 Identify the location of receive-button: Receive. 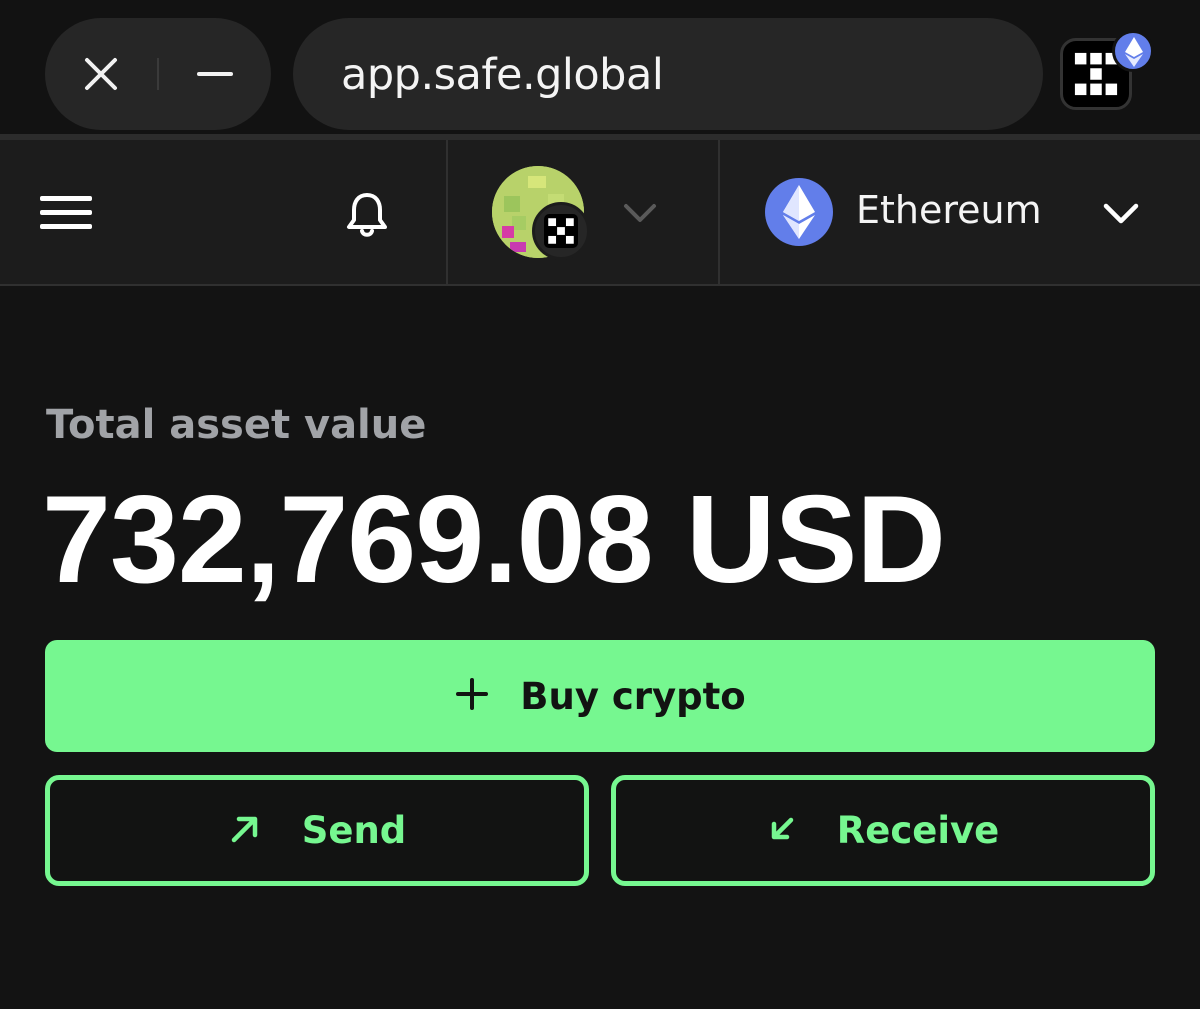
(883, 830).